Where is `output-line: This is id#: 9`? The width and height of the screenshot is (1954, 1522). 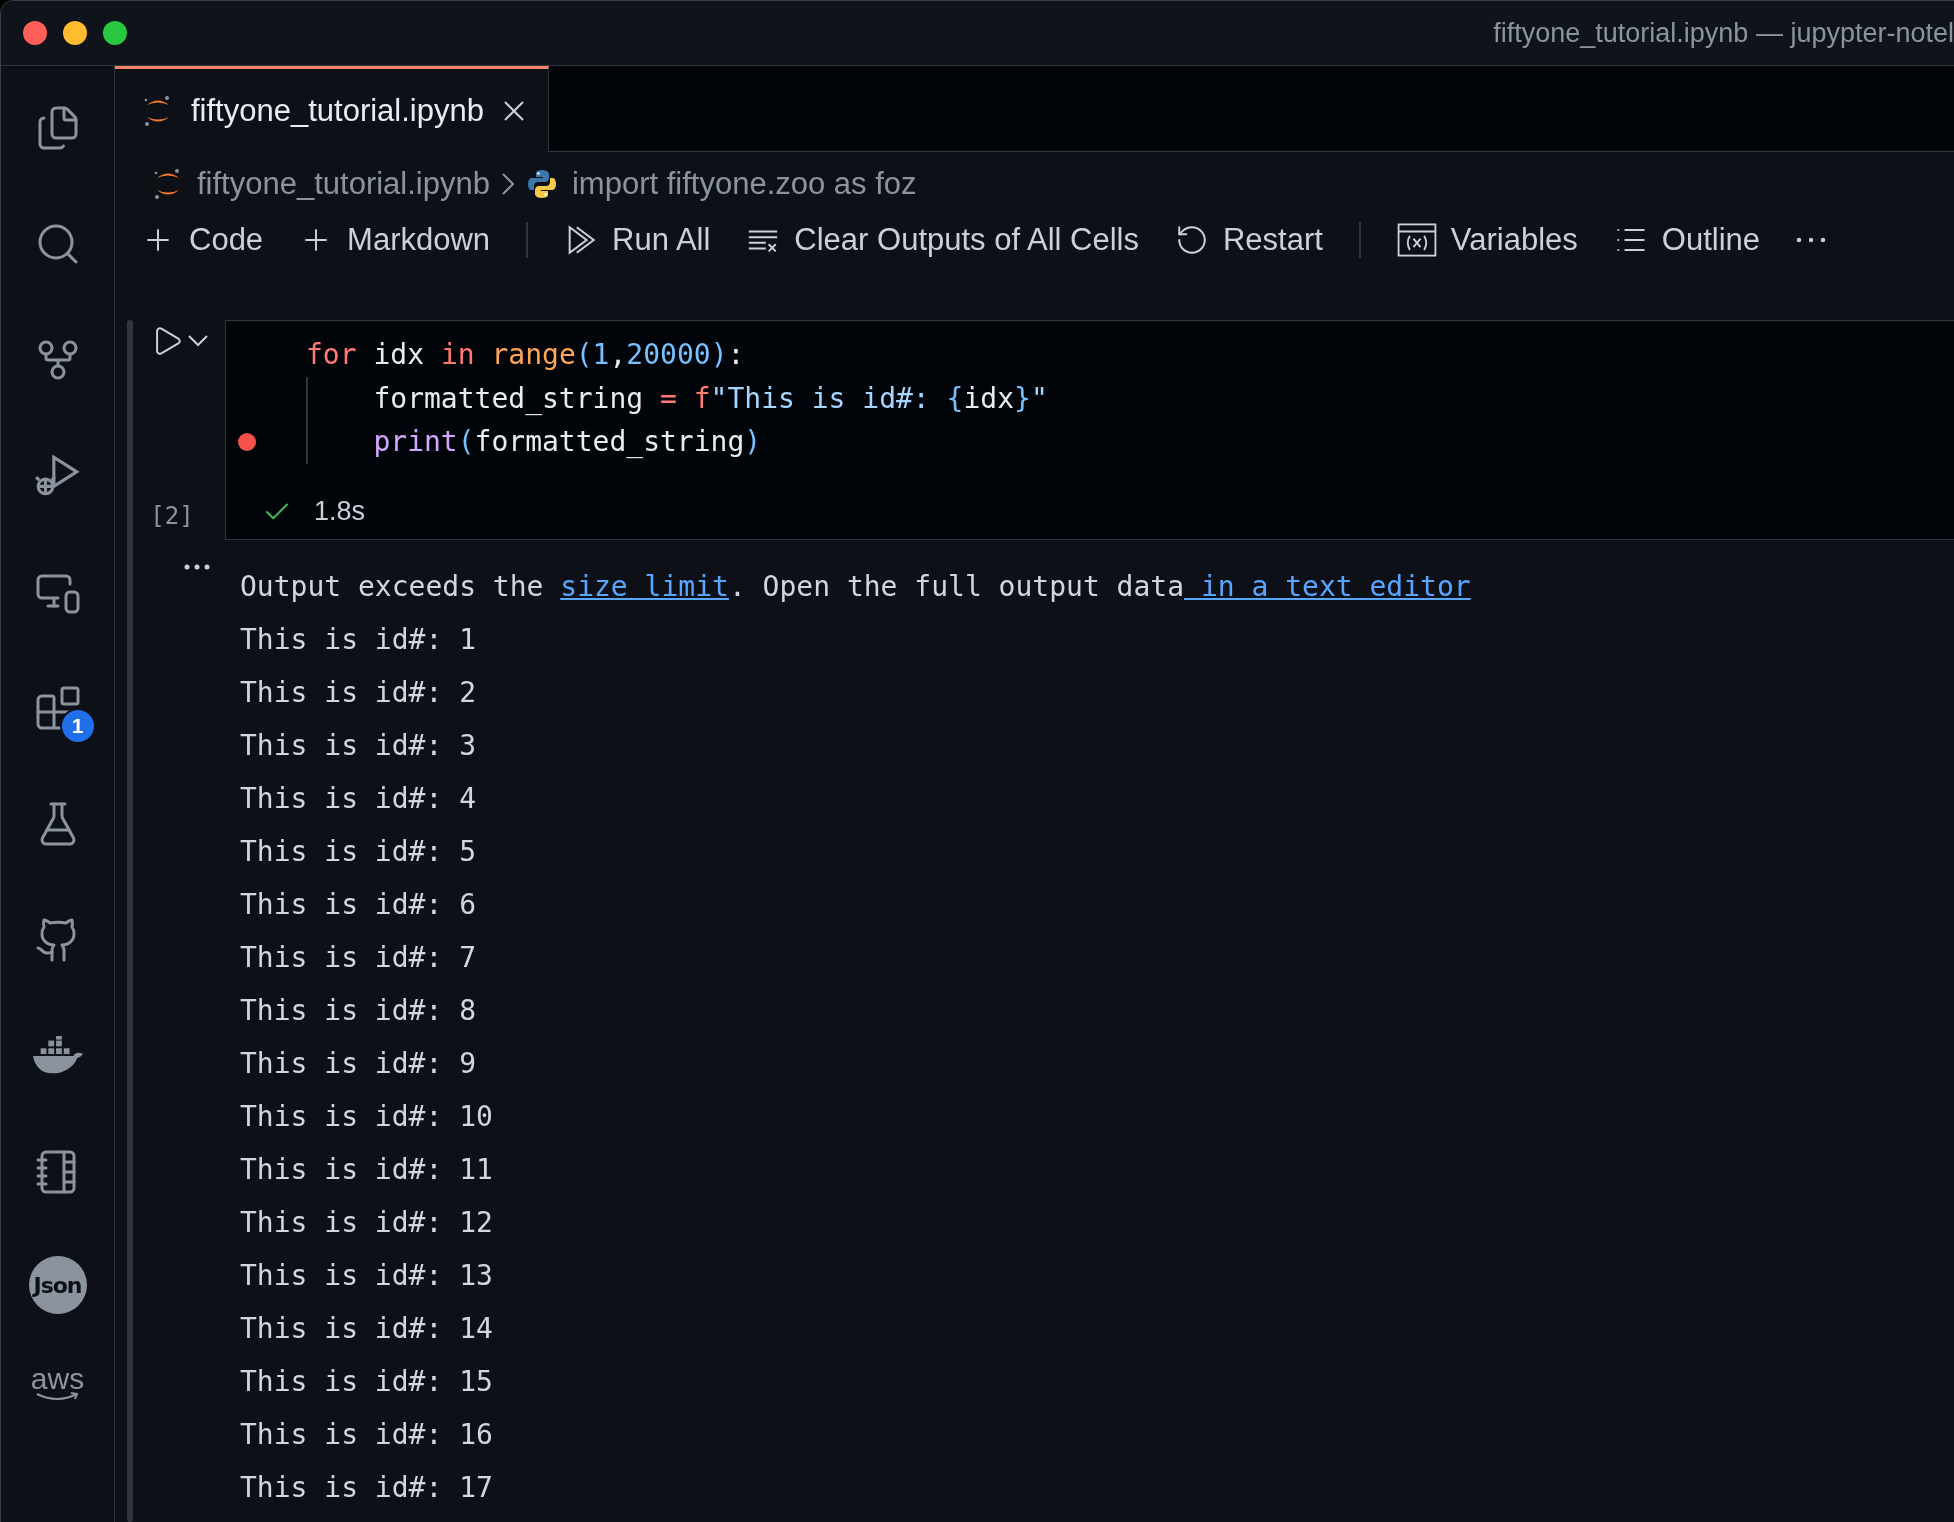
output-line: This is id#: 9 is located at coordinates (358, 1064).